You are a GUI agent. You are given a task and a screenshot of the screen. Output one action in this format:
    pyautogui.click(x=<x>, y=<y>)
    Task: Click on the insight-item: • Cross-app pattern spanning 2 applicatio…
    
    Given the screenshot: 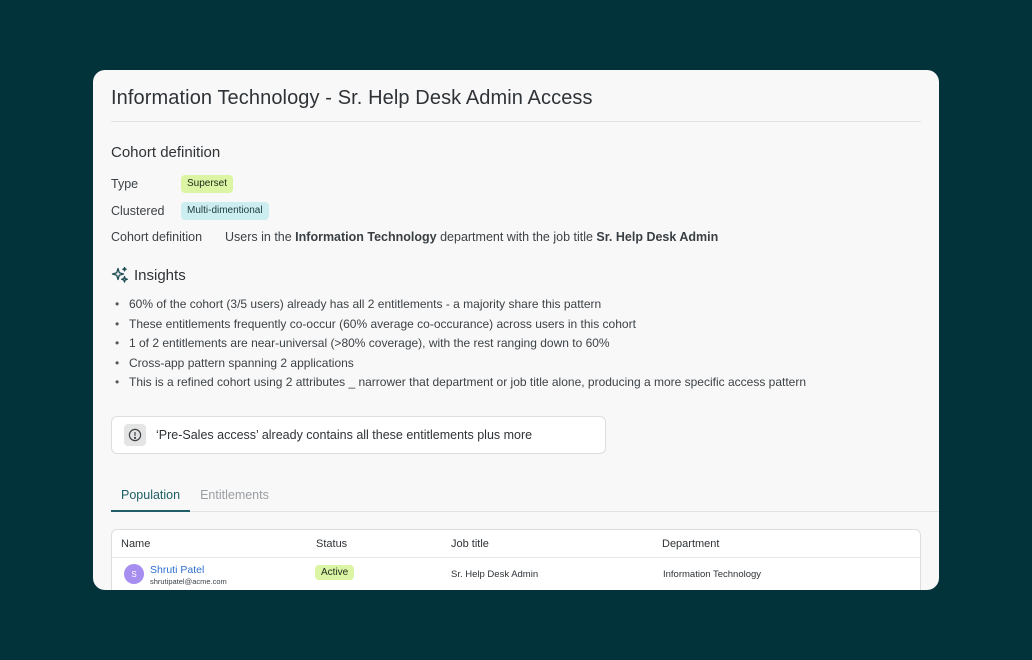 What is the action you would take?
    pyautogui.click(x=234, y=362)
    